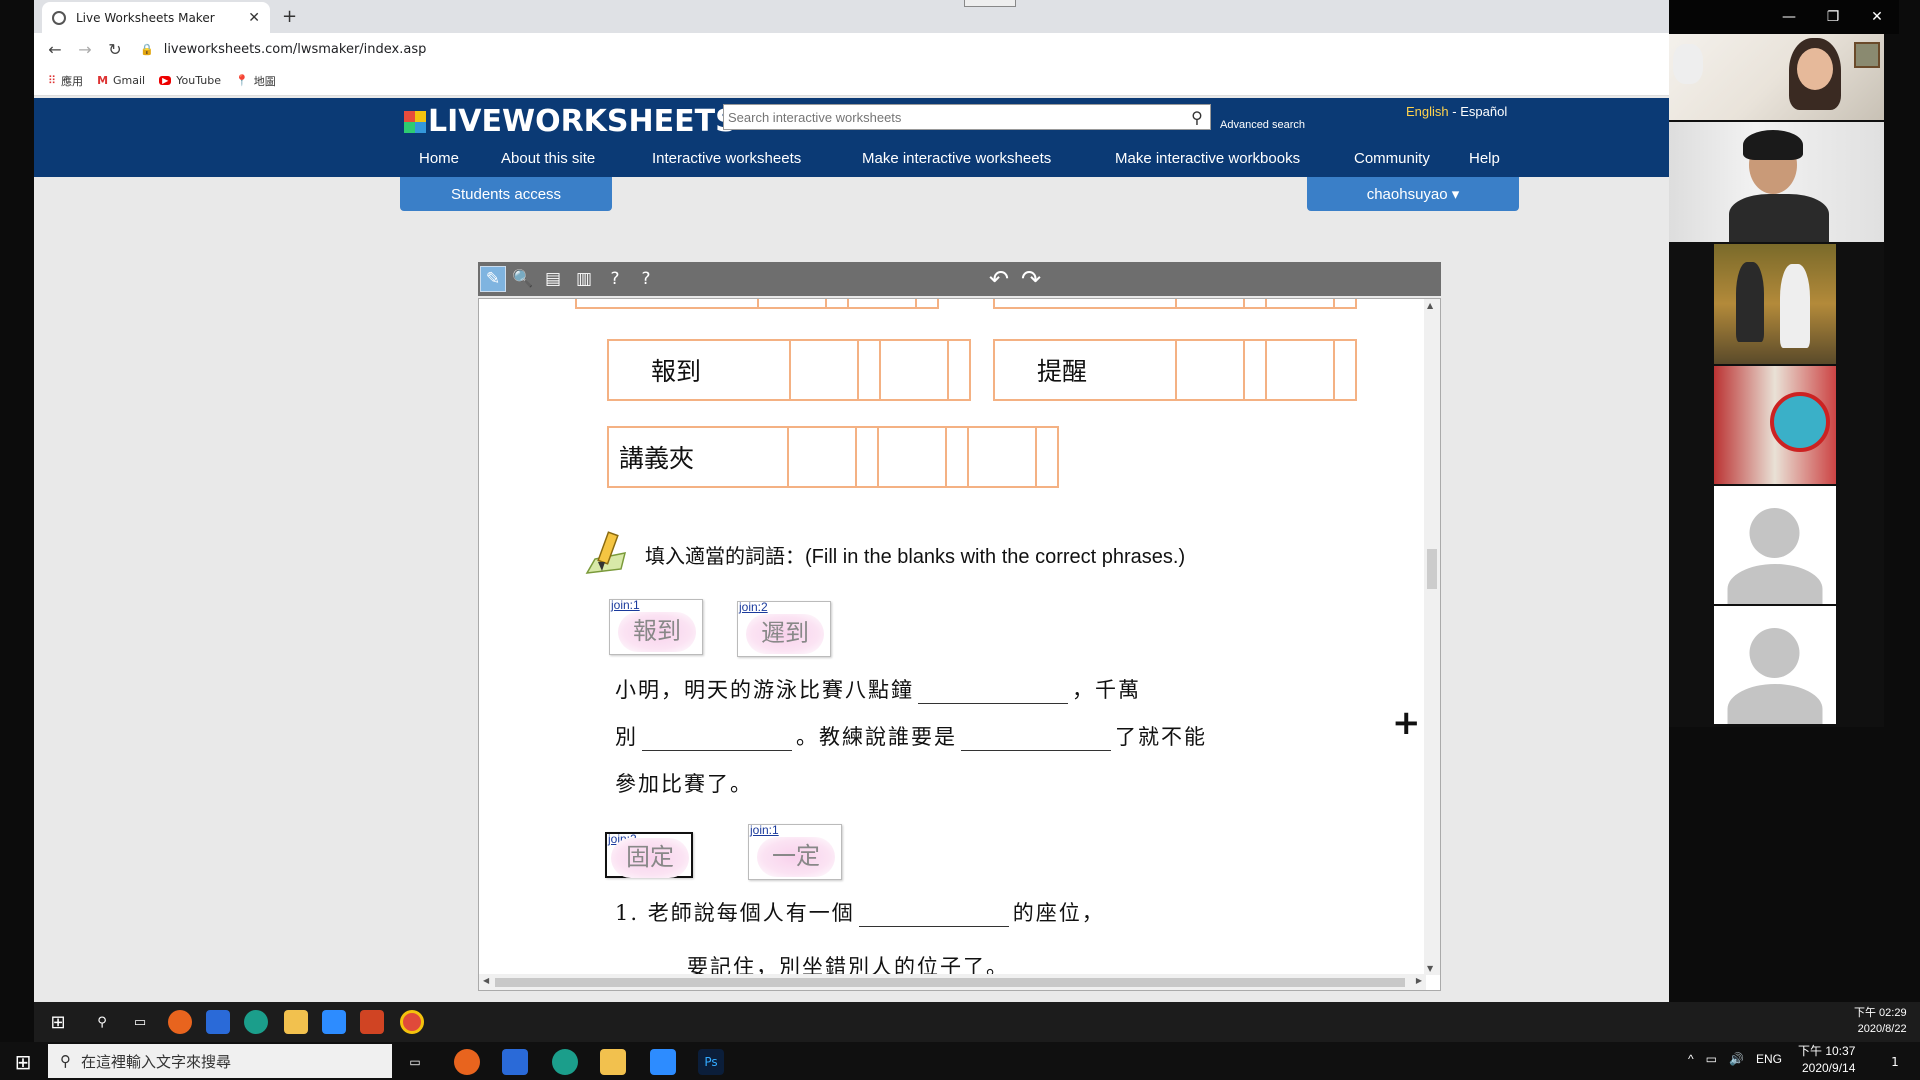  What do you see at coordinates (977, 1022) in the screenshot?
I see `remote-taskbar: ⊞ ⚲ ▭ 下午 02:29 2020/8/22` at bounding box center [977, 1022].